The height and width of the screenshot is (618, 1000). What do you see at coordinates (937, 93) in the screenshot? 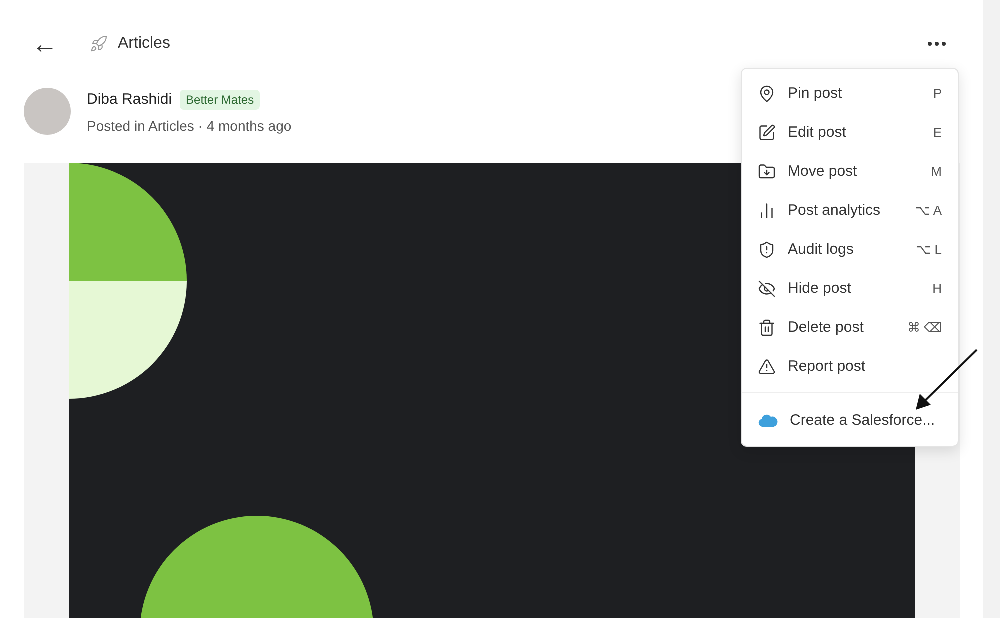
I see `shortcut-key: P` at bounding box center [937, 93].